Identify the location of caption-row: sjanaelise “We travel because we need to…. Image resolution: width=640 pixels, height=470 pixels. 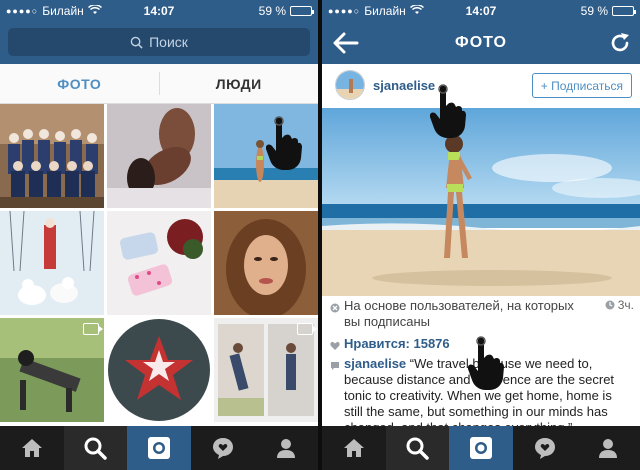
(481, 391).